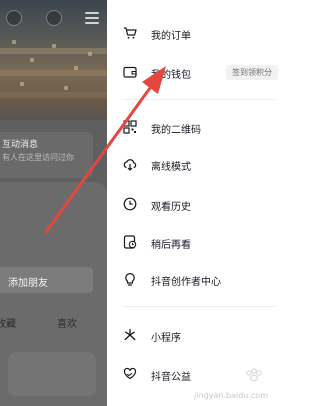 The width and height of the screenshot is (320, 406). Describe the element at coordinates (186, 282) in the screenshot. I see `menu-item-label: 抖音创作者中心` at that location.